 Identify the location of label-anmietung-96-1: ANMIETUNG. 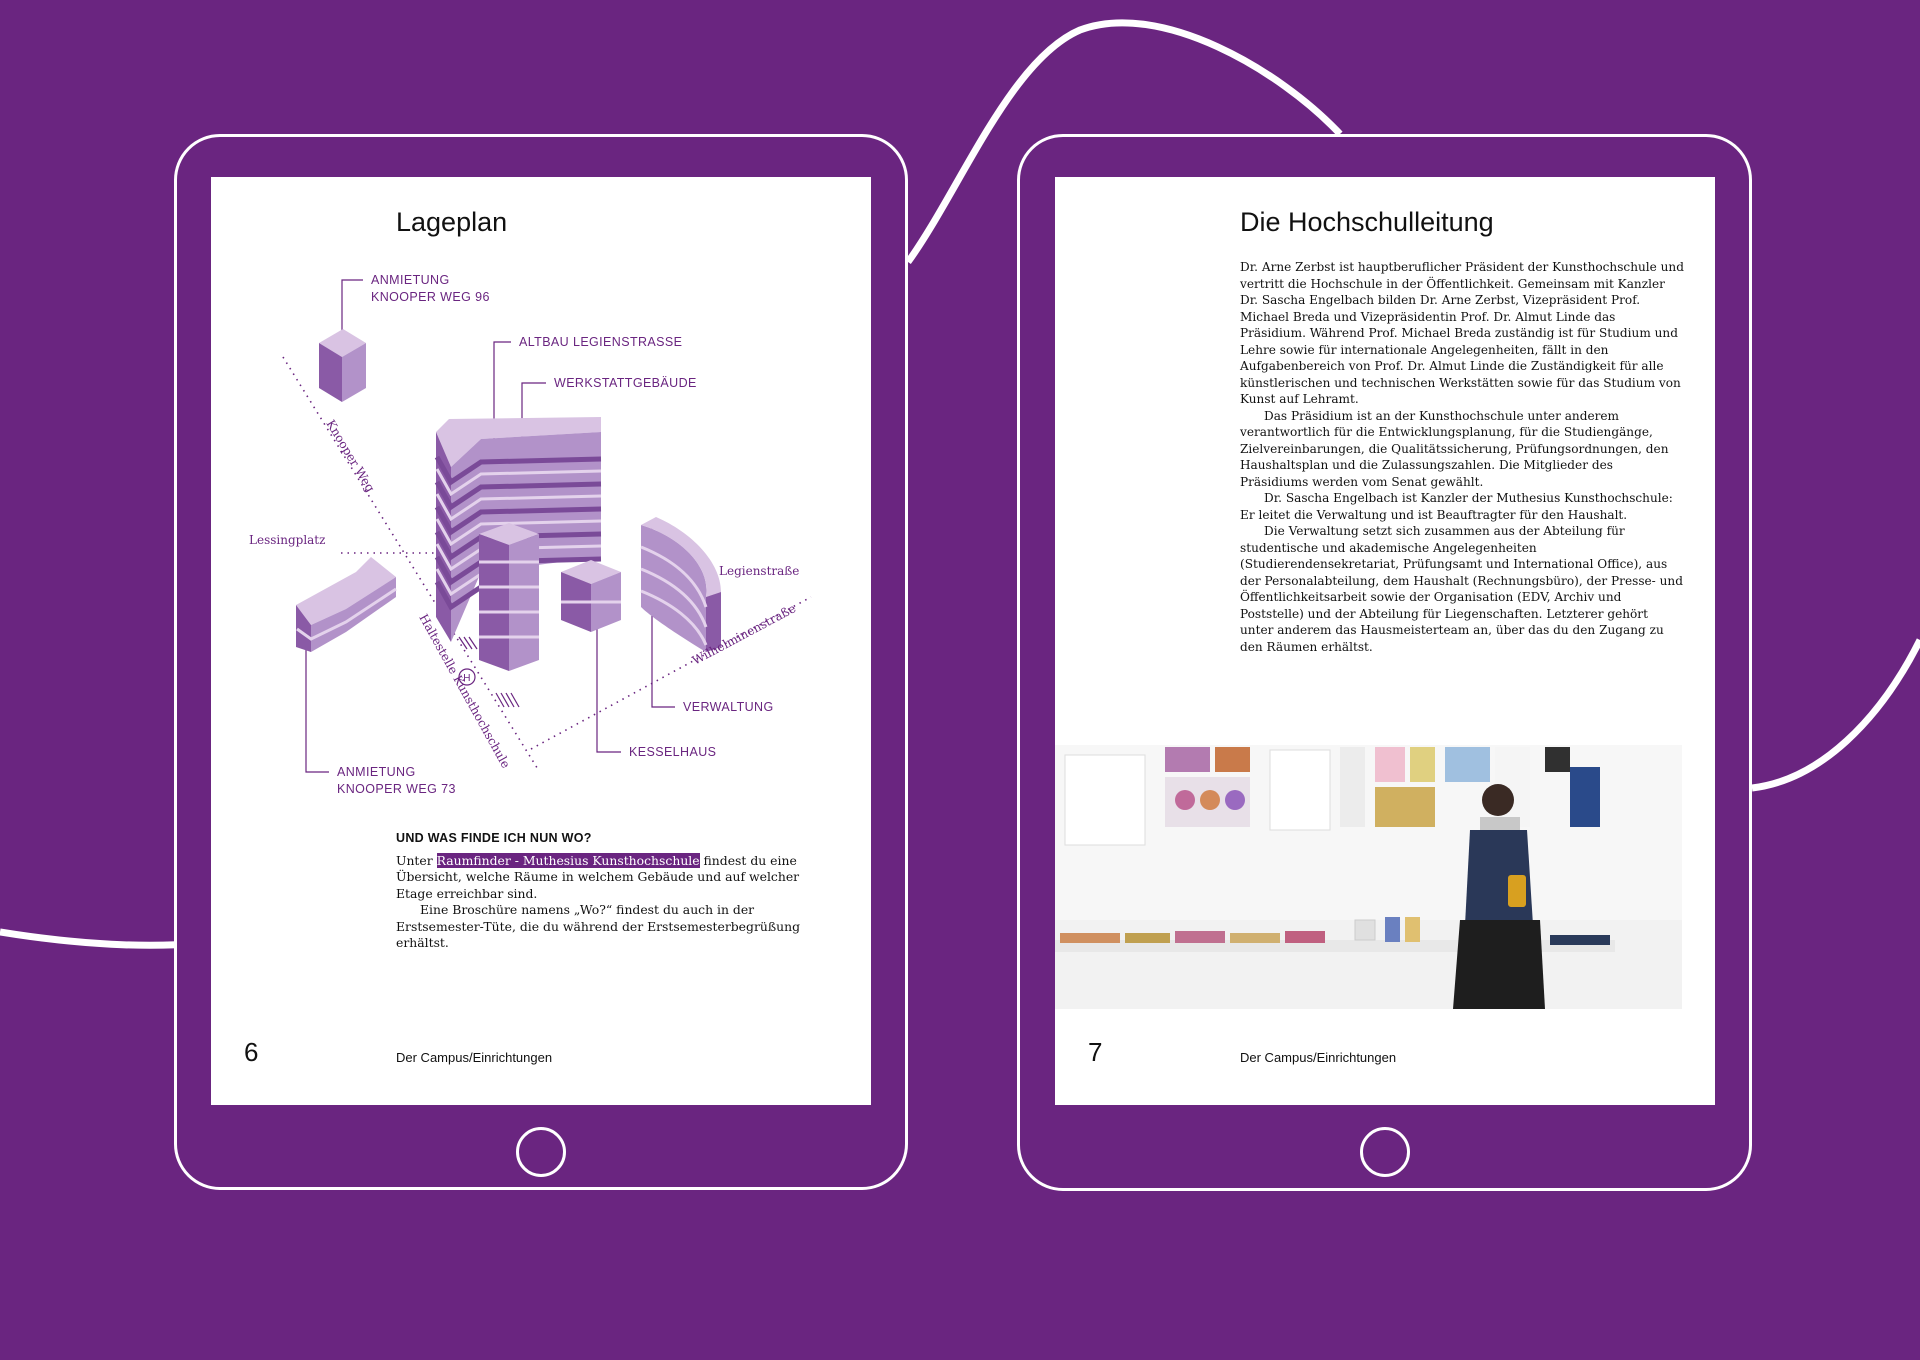
(410, 280).